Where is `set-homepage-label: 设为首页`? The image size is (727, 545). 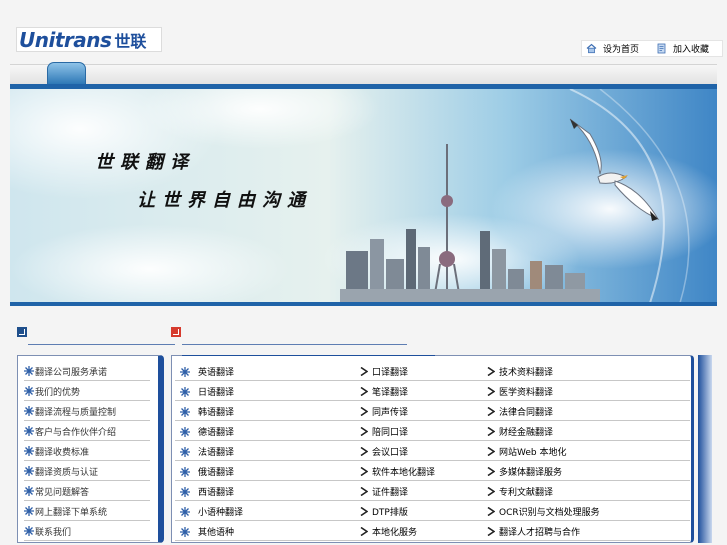 set-homepage-label: 设为首页 is located at coordinates (621, 50).